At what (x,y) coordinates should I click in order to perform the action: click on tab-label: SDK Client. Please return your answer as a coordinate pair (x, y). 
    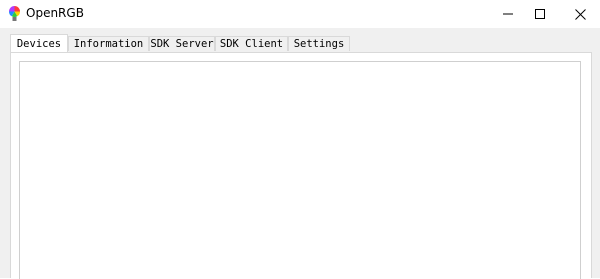
    Looking at the image, I should click on (251, 44).